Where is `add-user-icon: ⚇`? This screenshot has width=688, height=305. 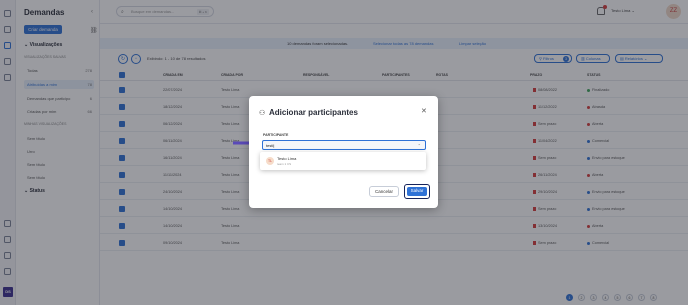 add-user-icon: ⚇ is located at coordinates (262, 113).